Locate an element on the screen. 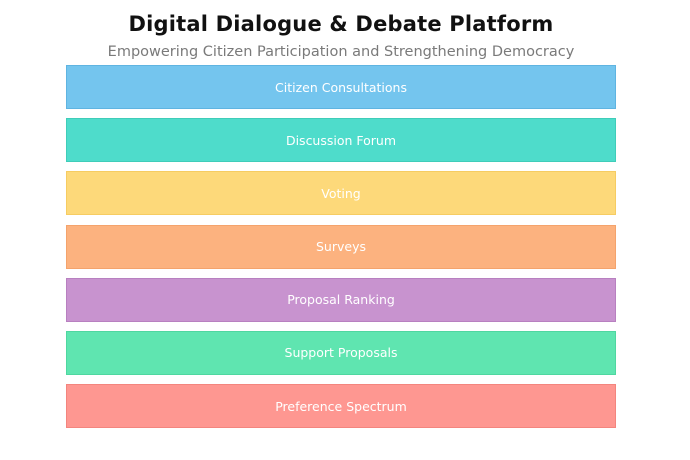  block-label: Support Proposals is located at coordinates (341, 353).